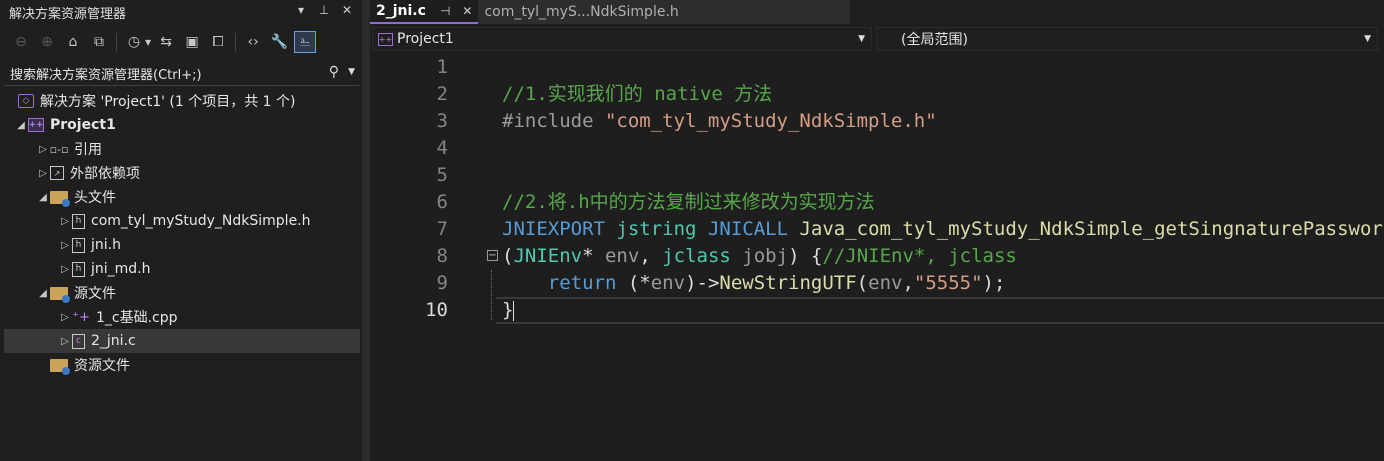  What do you see at coordinates (324, 10) in the screenshot?
I see `pin-icon: ⊥` at bounding box center [324, 10].